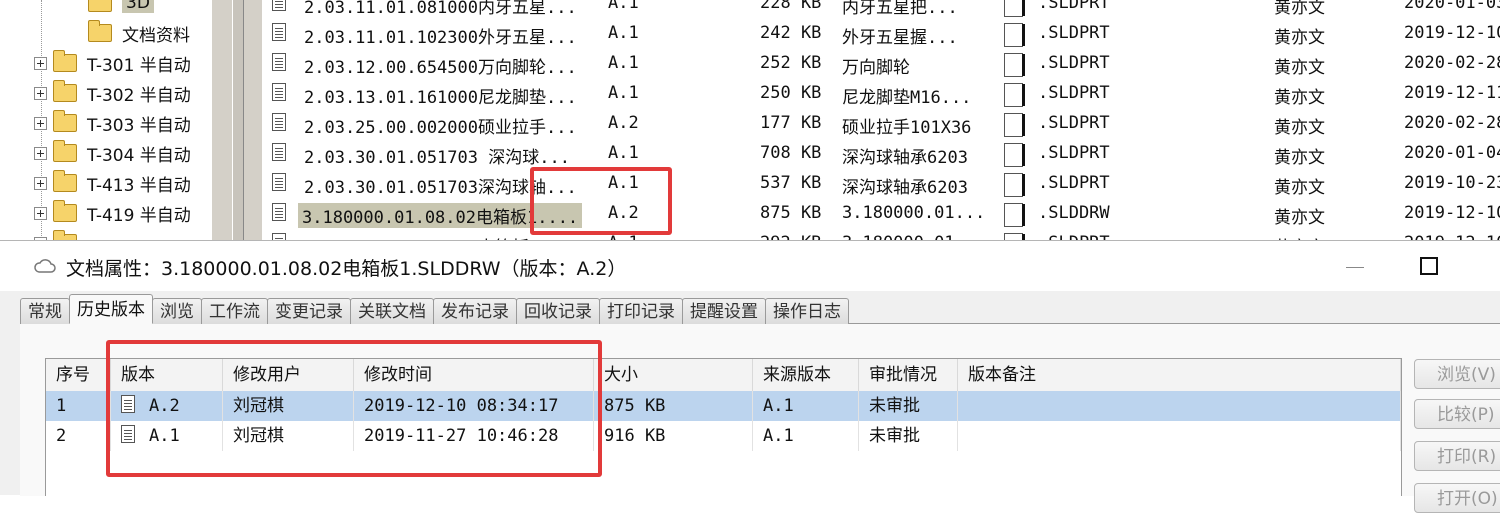 Image resolution: width=1500 pixels, height=514 pixels. I want to click on table-cell-size: 916 KB, so click(673, 436).